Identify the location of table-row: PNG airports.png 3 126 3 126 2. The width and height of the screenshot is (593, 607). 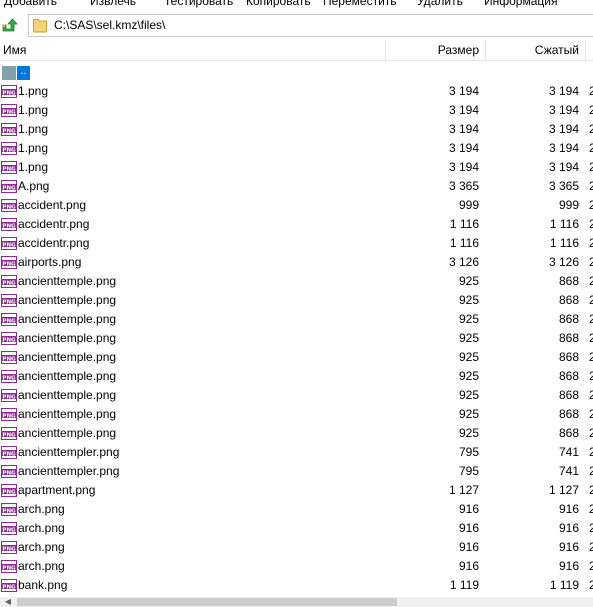
(296, 262).